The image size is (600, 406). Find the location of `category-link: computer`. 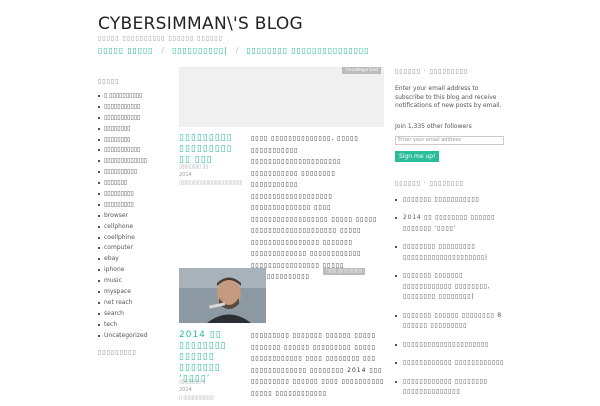

category-link: computer is located at coordinates (134, 248).